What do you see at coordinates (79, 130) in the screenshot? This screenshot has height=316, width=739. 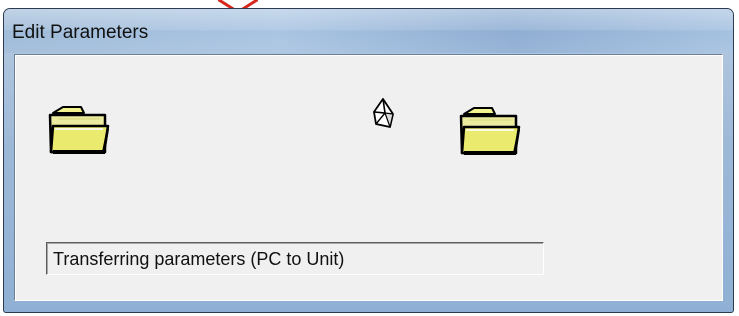 I see `left-folder-icon` at bounding box center [79, 130].